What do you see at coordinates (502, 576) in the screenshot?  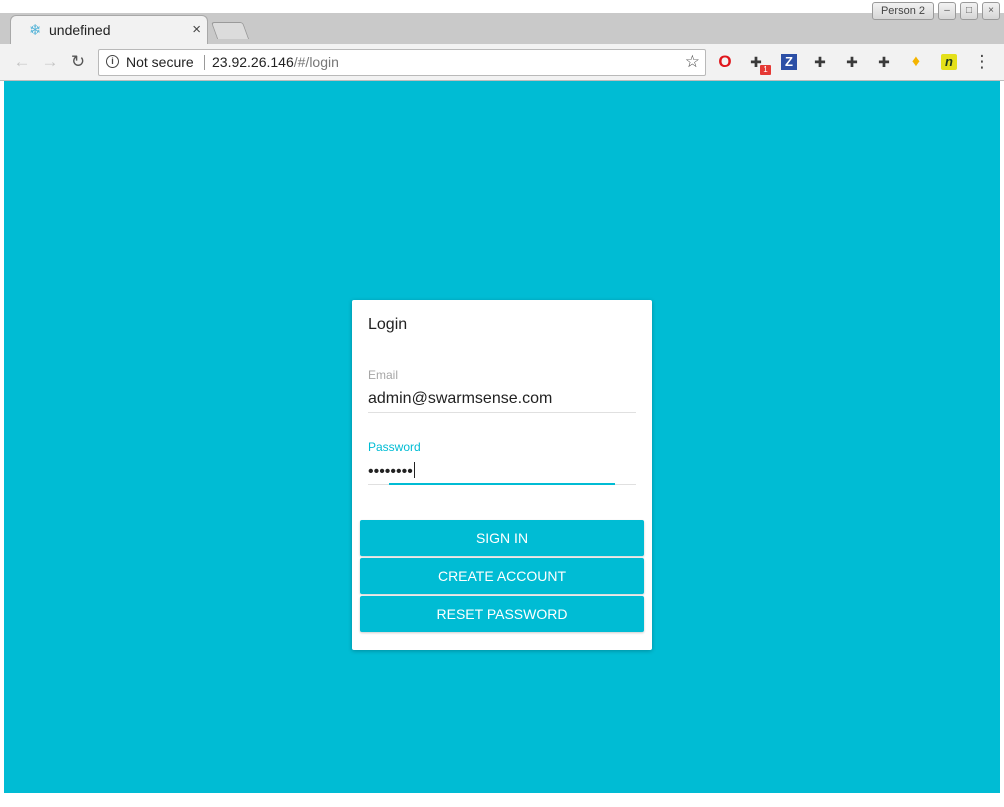 I see `create-account-button: CREATE ACCOUNT` at bounding box center [502, 576].